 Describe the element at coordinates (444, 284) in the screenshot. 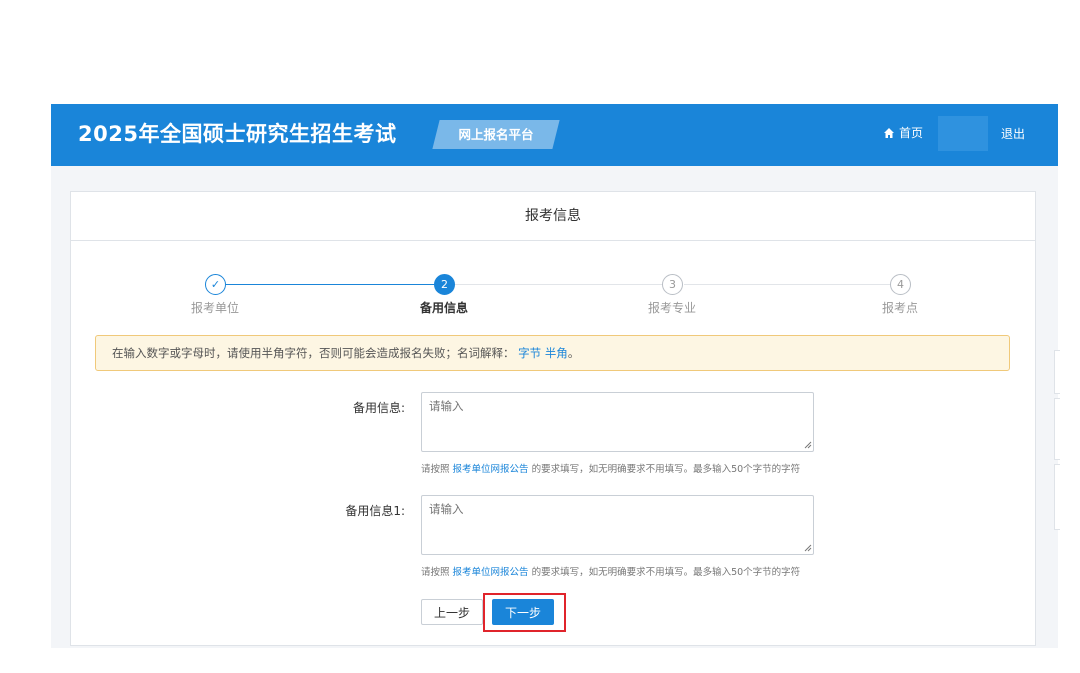

I see `step-2-marker: 2` at that location.